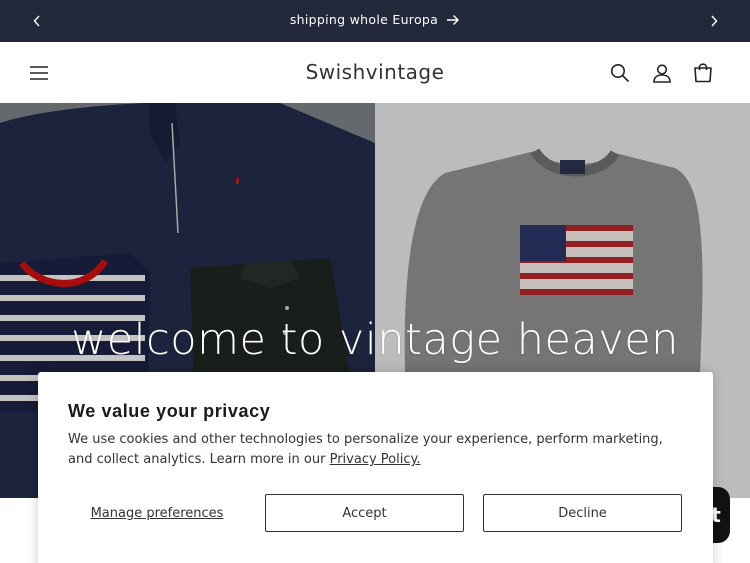  I want to click on search-button, so click(620, 73).